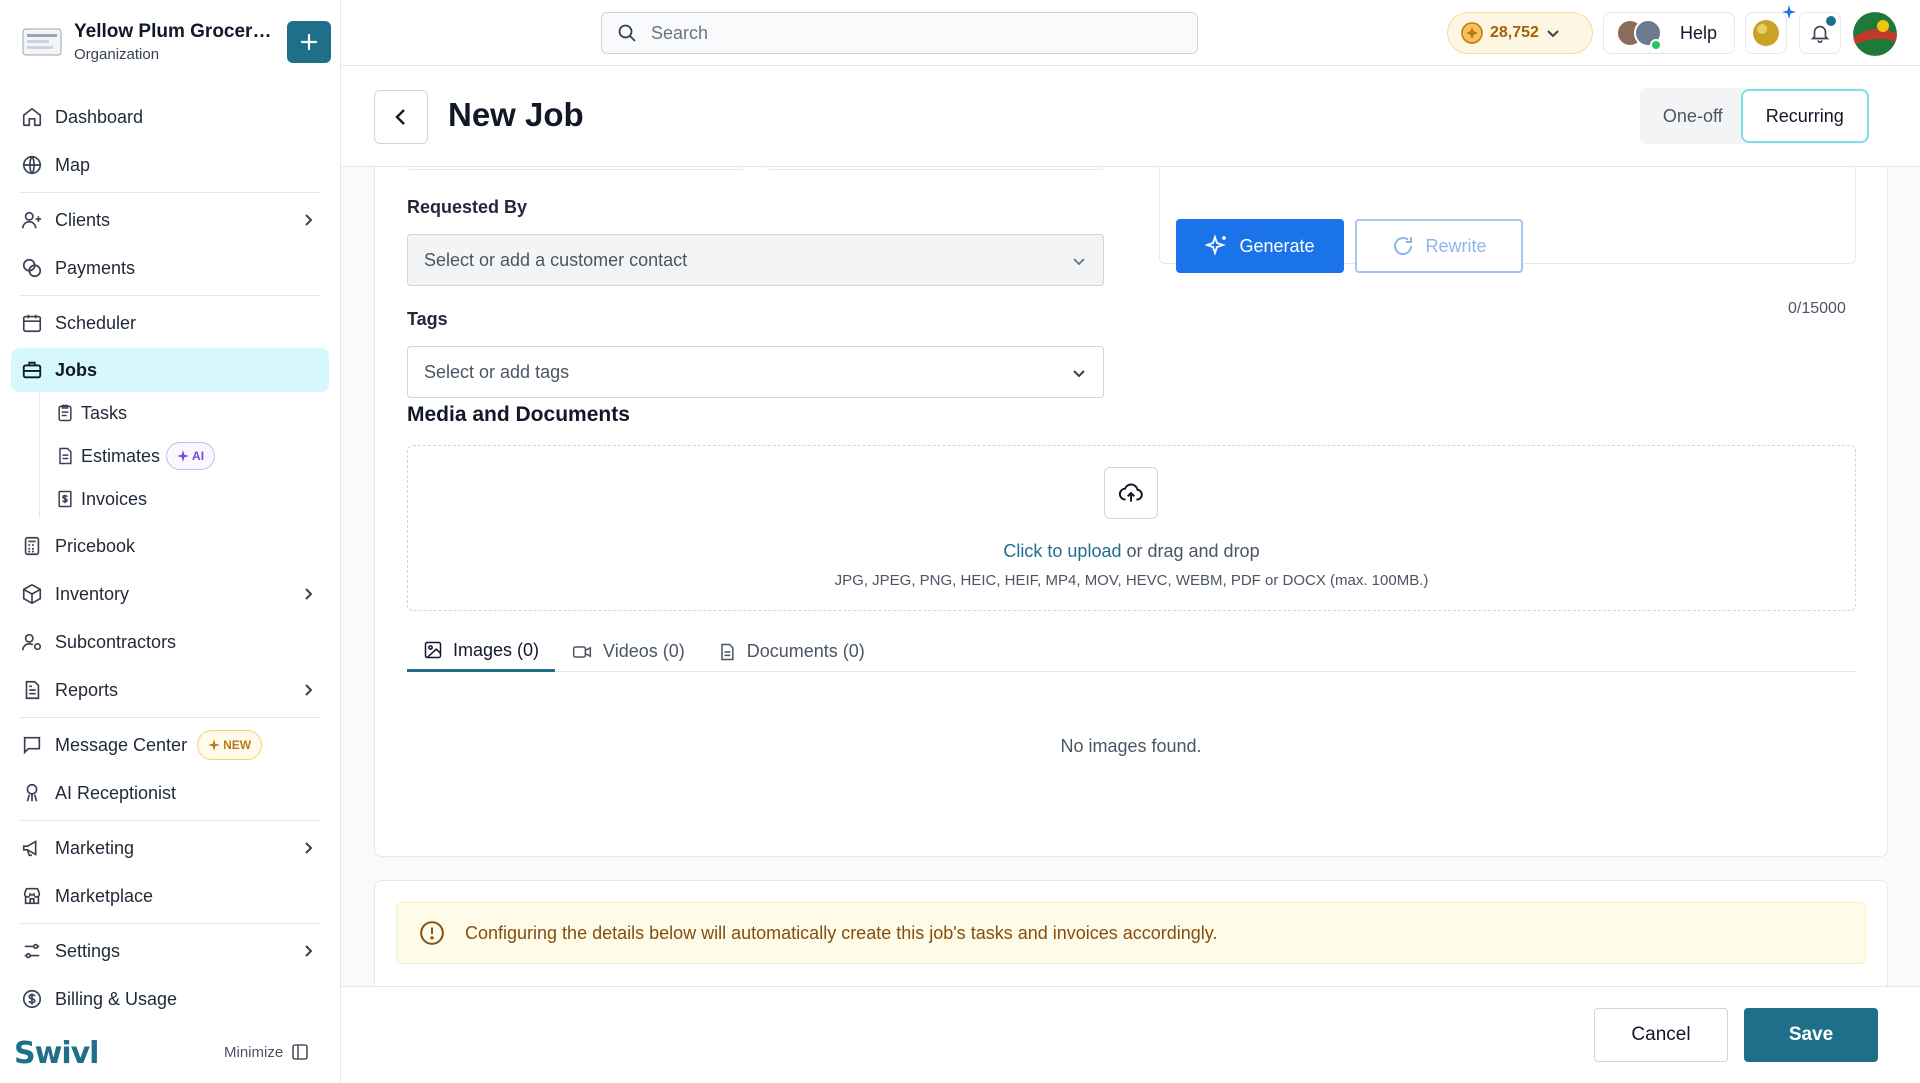 This screenshot has height=1083, width=1920. I want to click on sparkle-icon, so click(1789, 12).